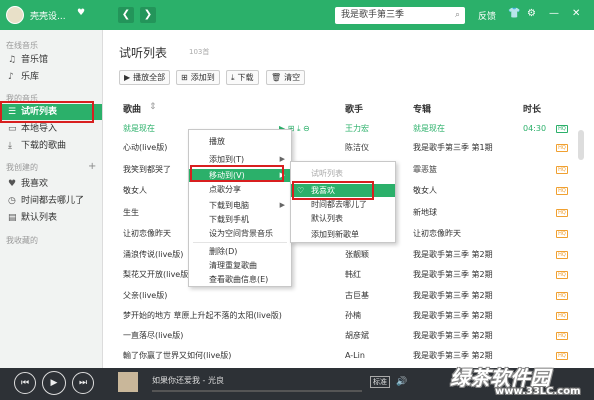  What do you see at coordinates (242, 77) in the screenshot?
I see `download-button: ⤓ 下载` at bounding box center [242, 77].